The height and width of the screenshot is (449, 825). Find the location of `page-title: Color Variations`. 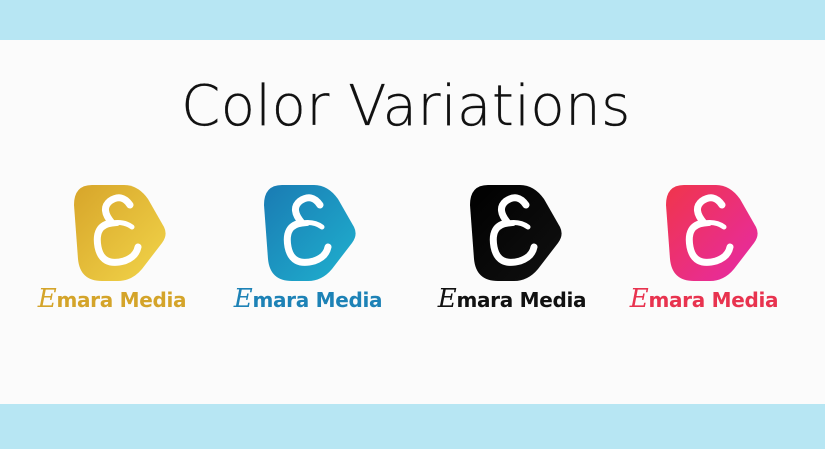

page-title: Color Variations is located at coordinates (406, 106).